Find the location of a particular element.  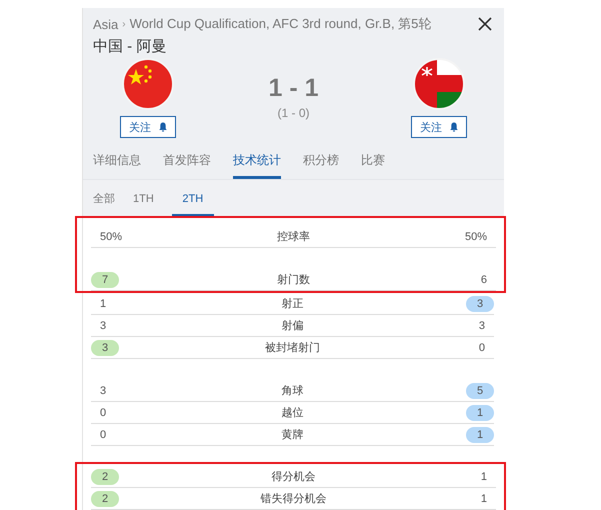

stat-label: 角球 is located at coordinates (293, 391).